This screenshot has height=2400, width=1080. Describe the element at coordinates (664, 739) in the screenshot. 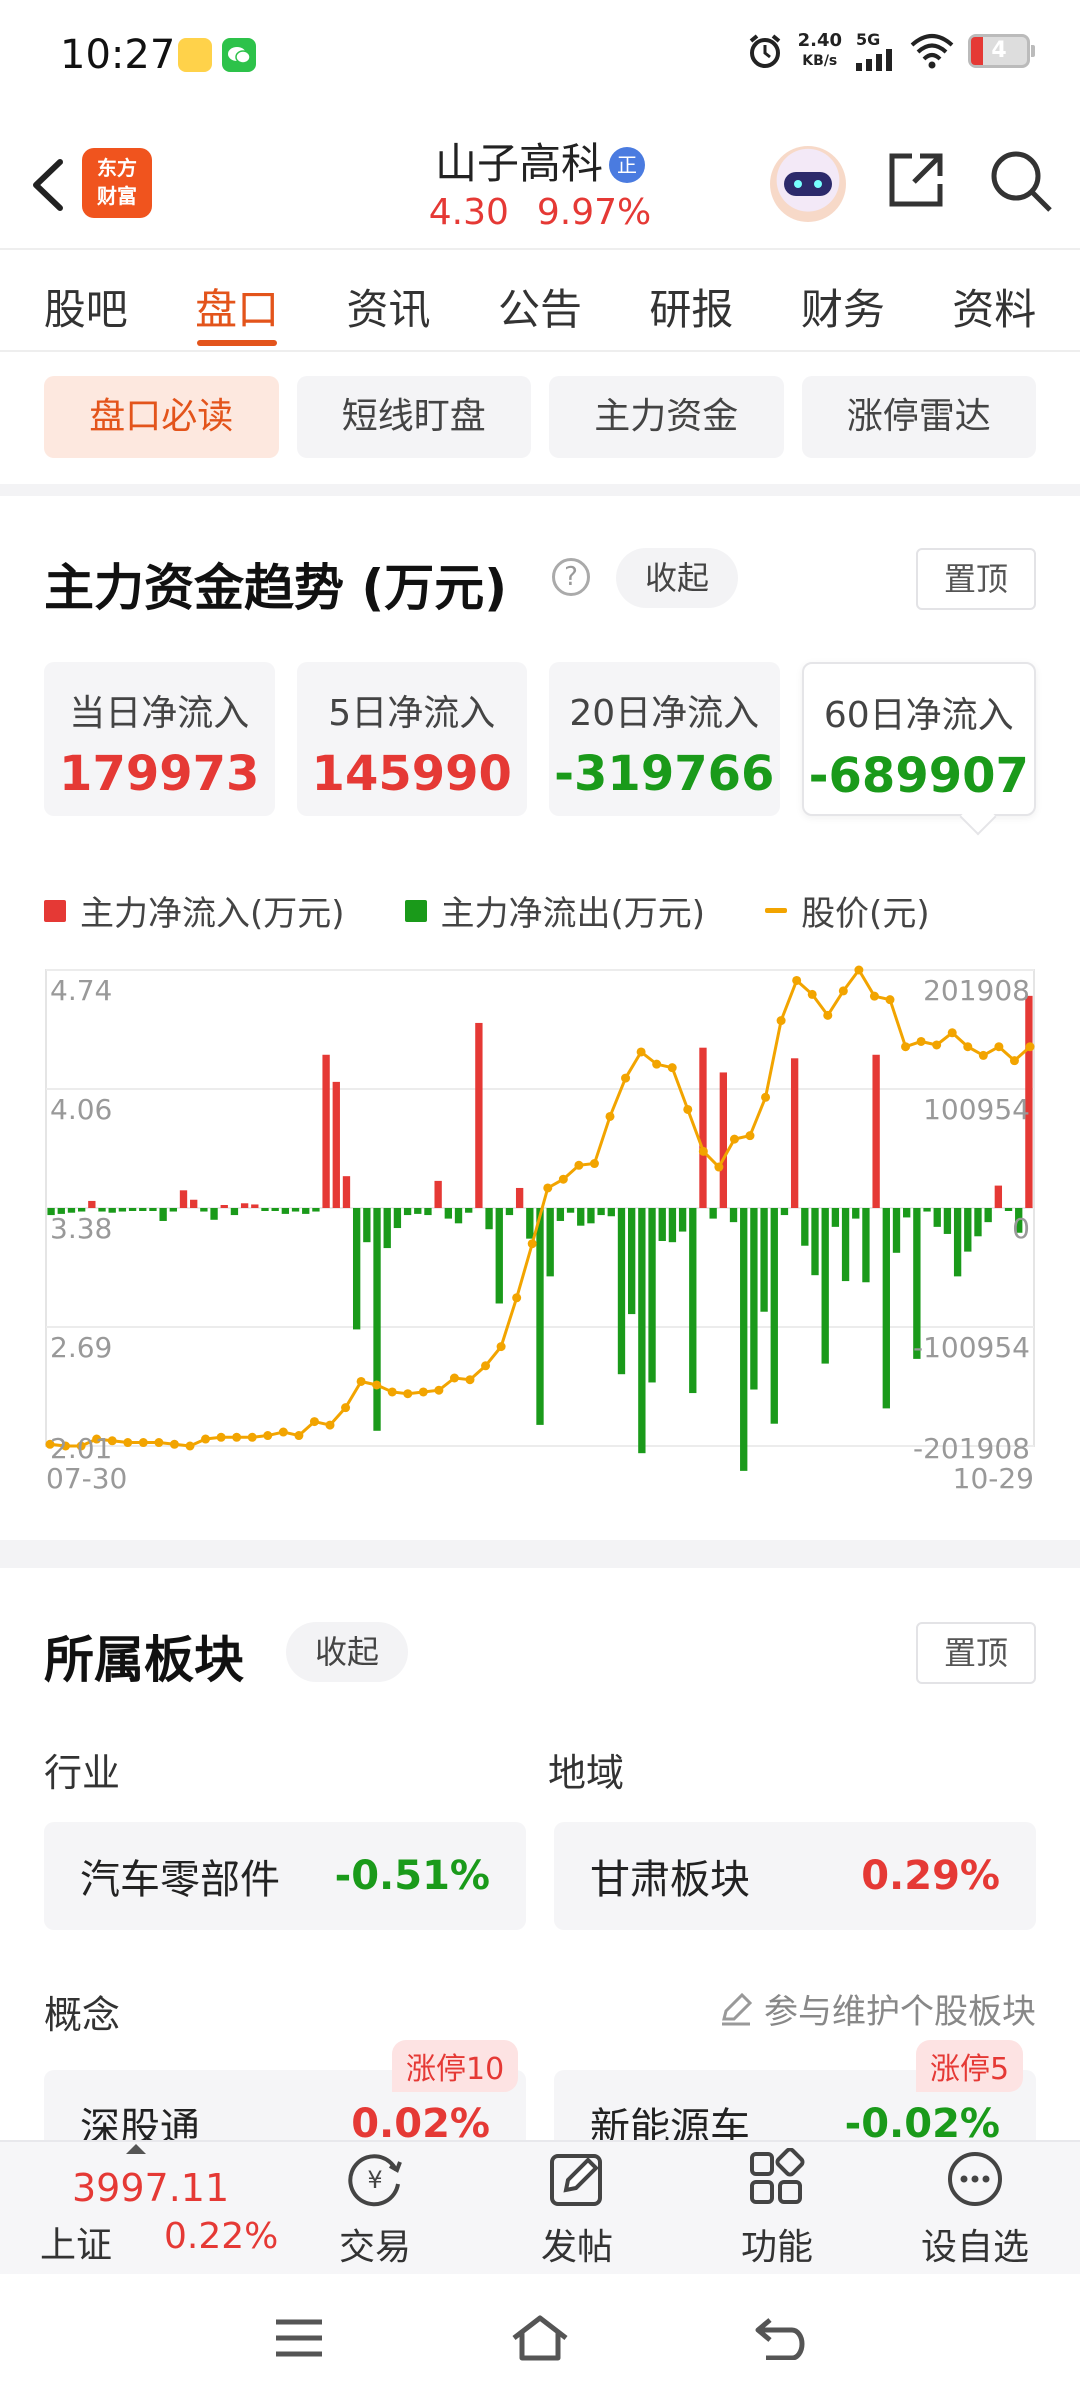

I see `net-flow-card: 20日净流入 -319766` at that location.